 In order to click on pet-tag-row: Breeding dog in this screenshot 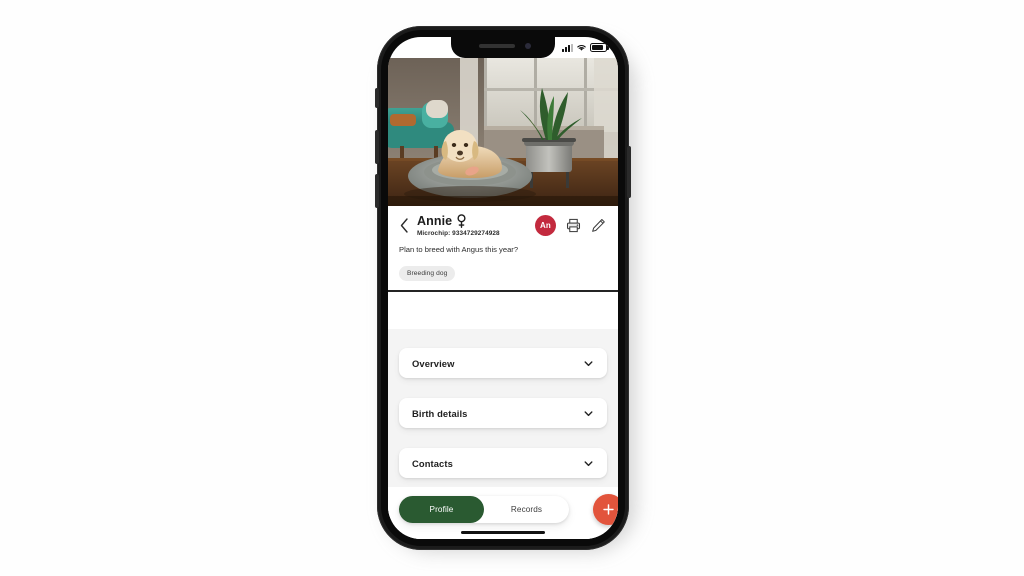, I will do `click(503, 272)`.